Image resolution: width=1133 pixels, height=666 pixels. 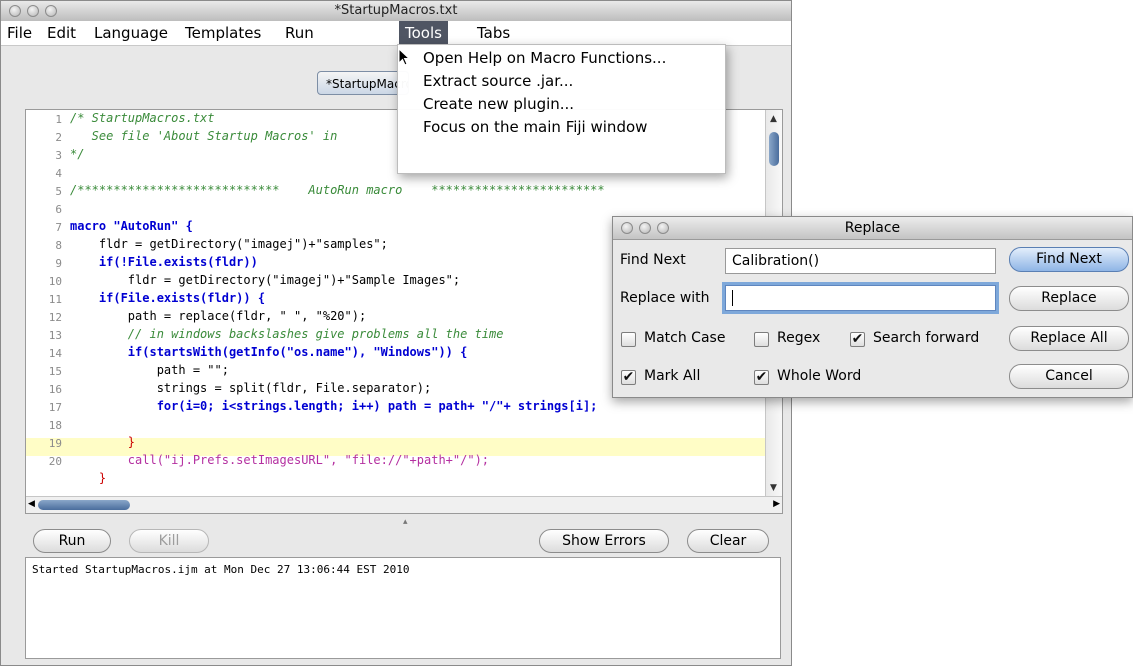 I want to click on window-title: *StartupMacros.txt, so click(x=396, y=10).